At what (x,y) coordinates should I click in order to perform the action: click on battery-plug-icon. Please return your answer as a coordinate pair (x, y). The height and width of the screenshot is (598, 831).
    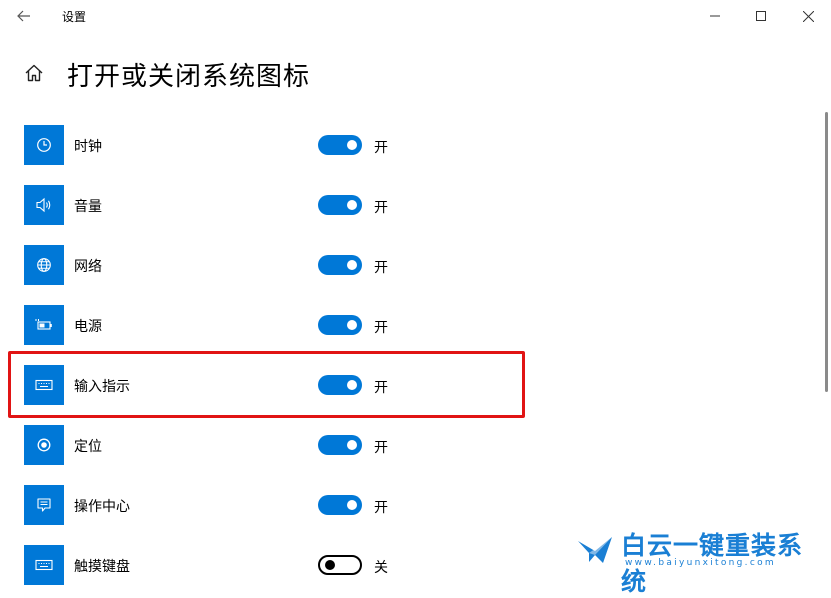
    Looking at the image, I should click on (43, 324).